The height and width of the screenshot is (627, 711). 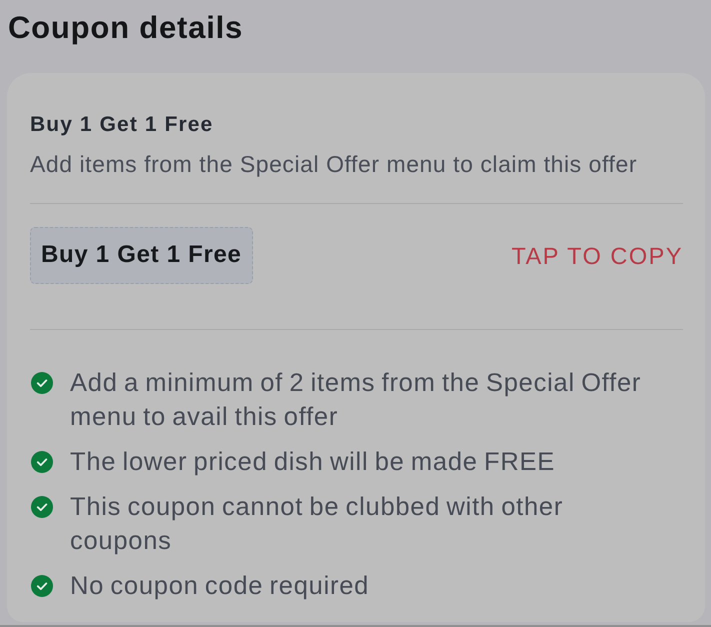 I want to click on coupon-name: Buy 1 Get 1 Free, so click(x=122, y=125).